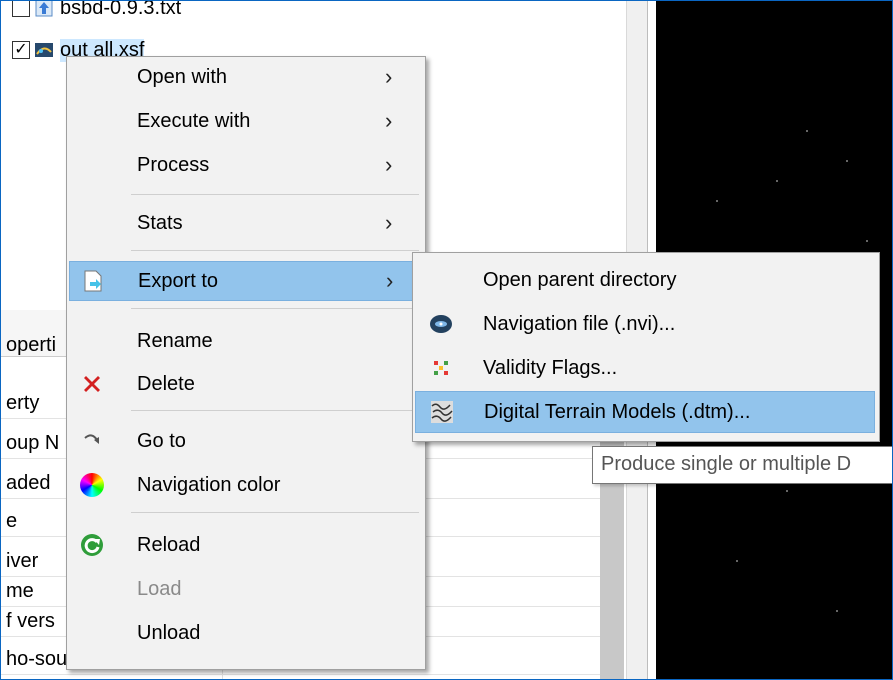 Image resolution: width=893 pixels, height=680 pixels. Describe the element at coordinates (44, 8) in the screenshot. I see `upload-file-icon` at that location.